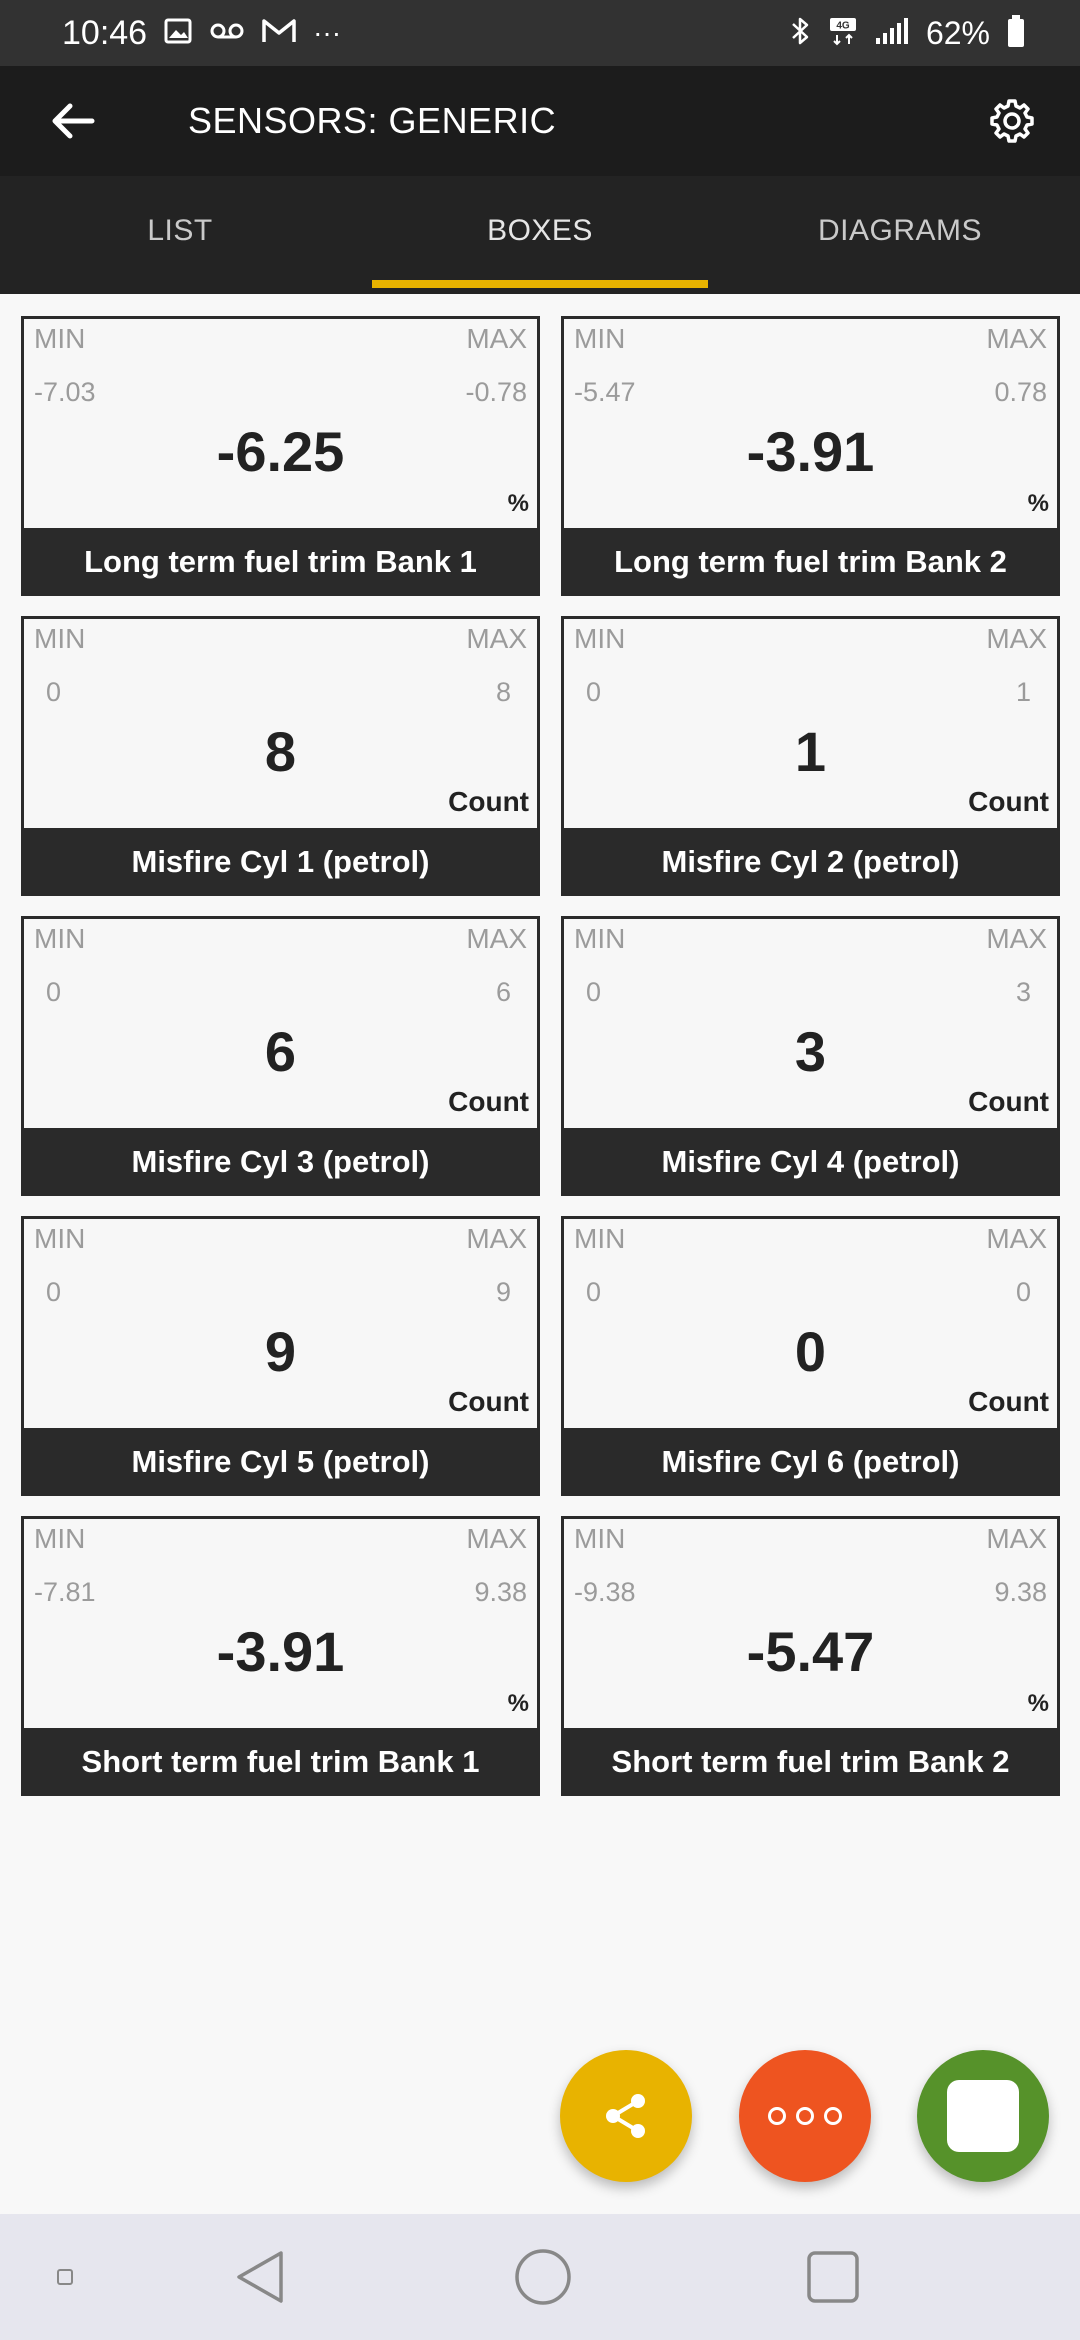 The height and width of the screenshot is (2340, 1080). I want to click on sensor-name: Misfire Cyl 5 (petrol), so click(280, 1462).